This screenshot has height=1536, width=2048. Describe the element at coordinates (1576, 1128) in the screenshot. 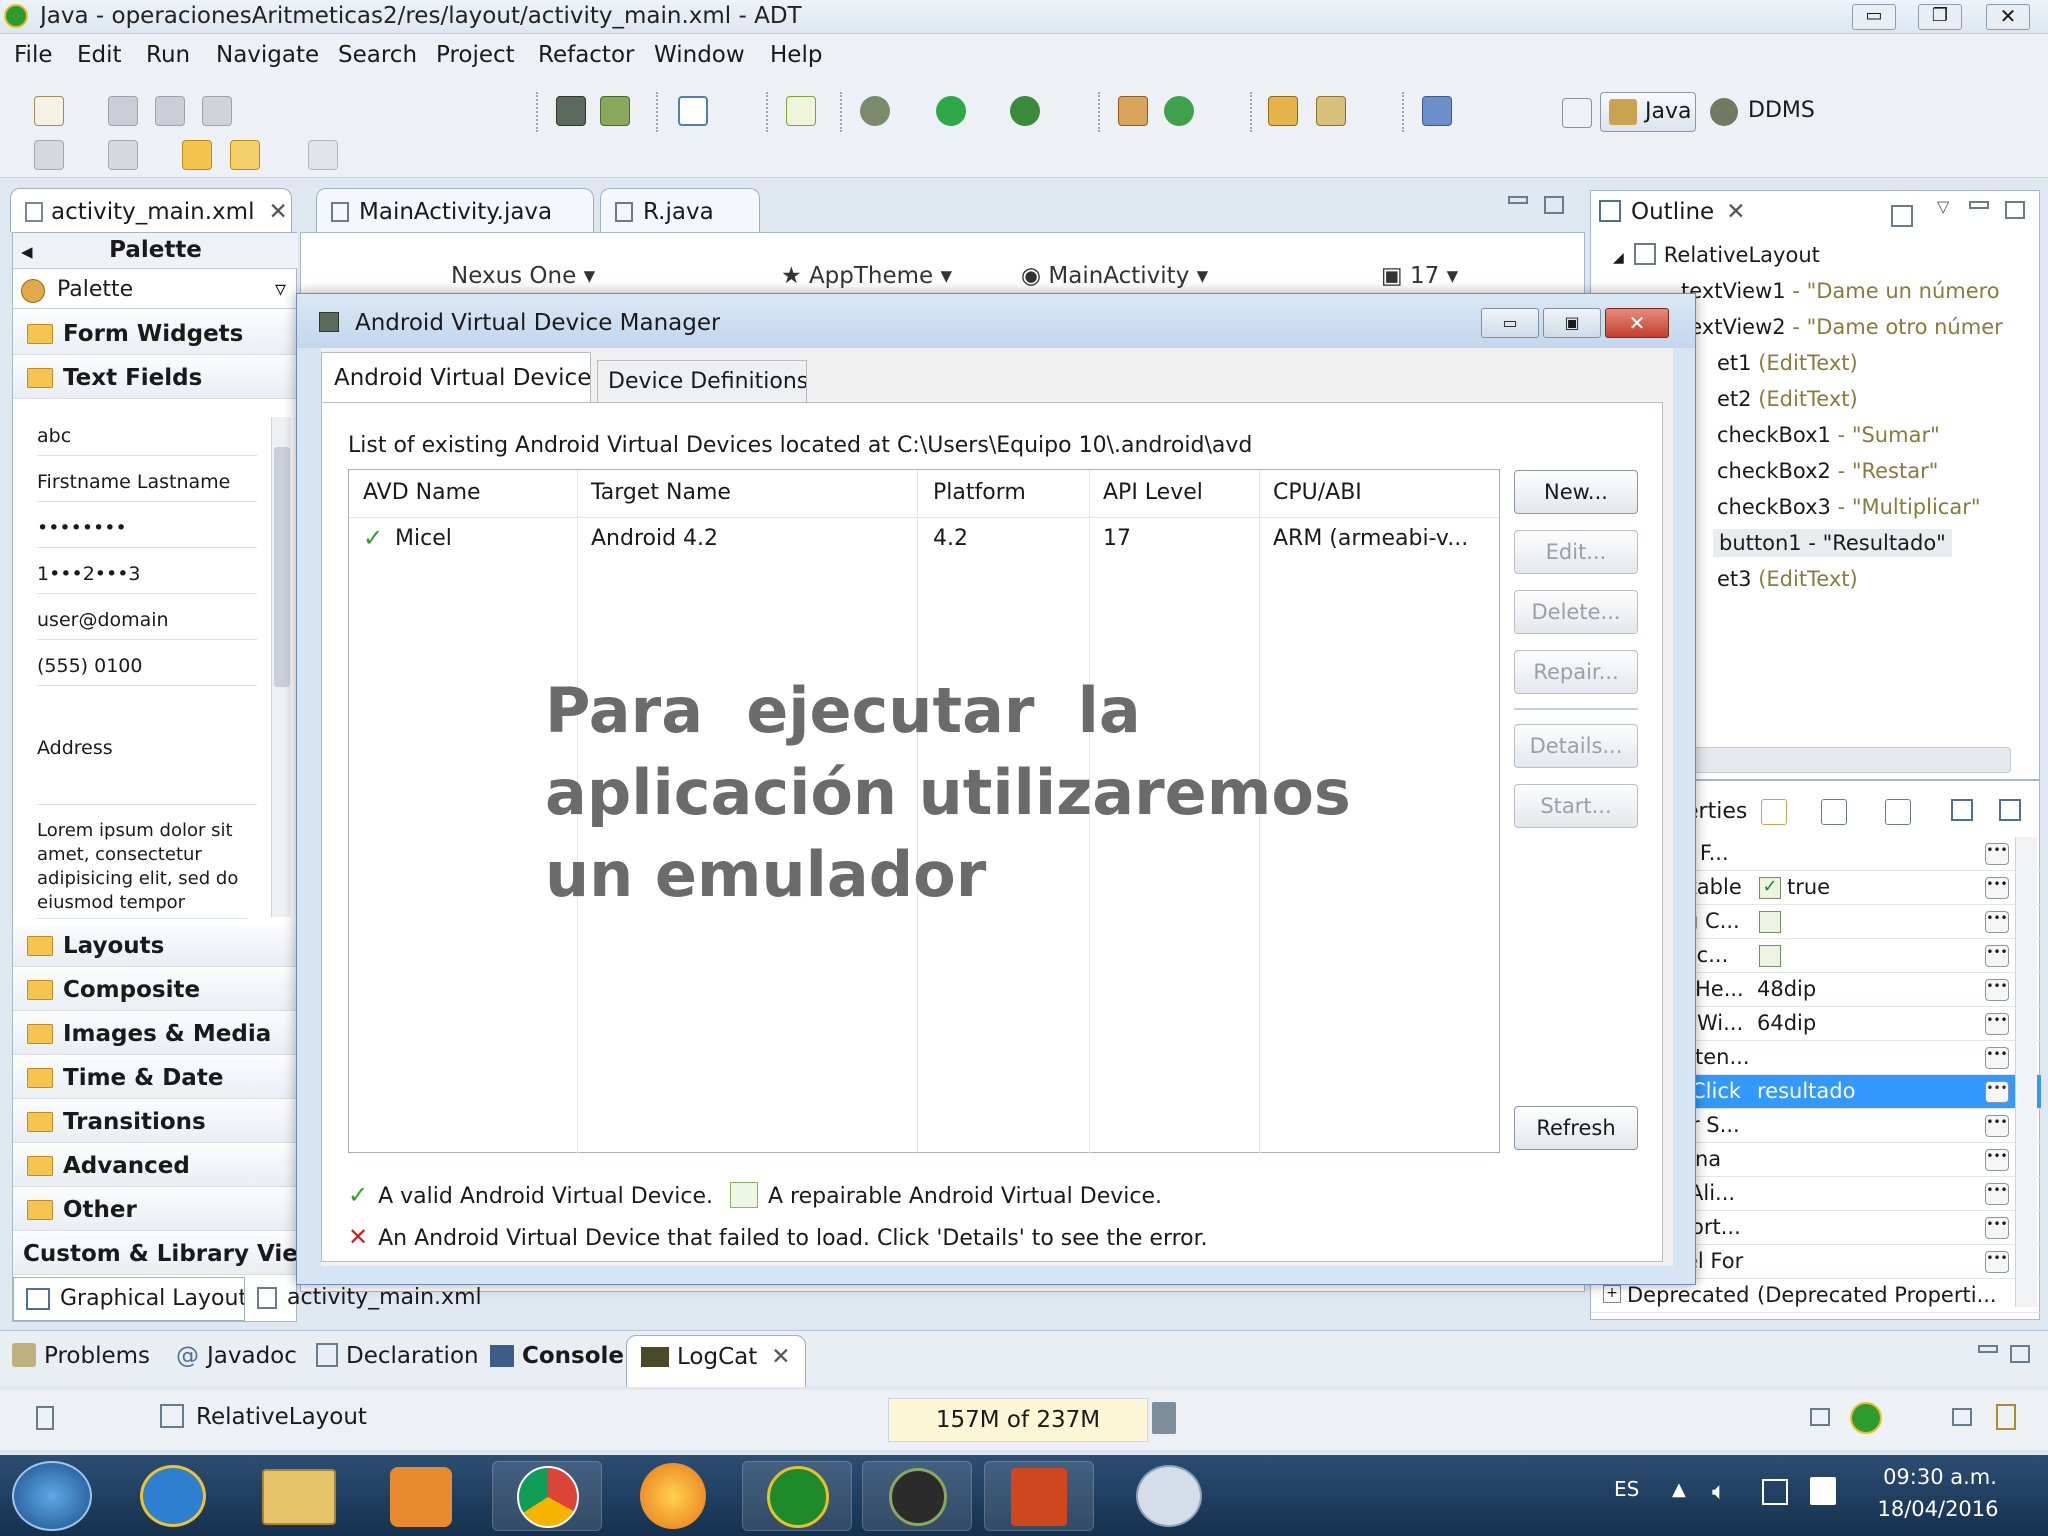

I see `refresh-button: Refresh` at that location.